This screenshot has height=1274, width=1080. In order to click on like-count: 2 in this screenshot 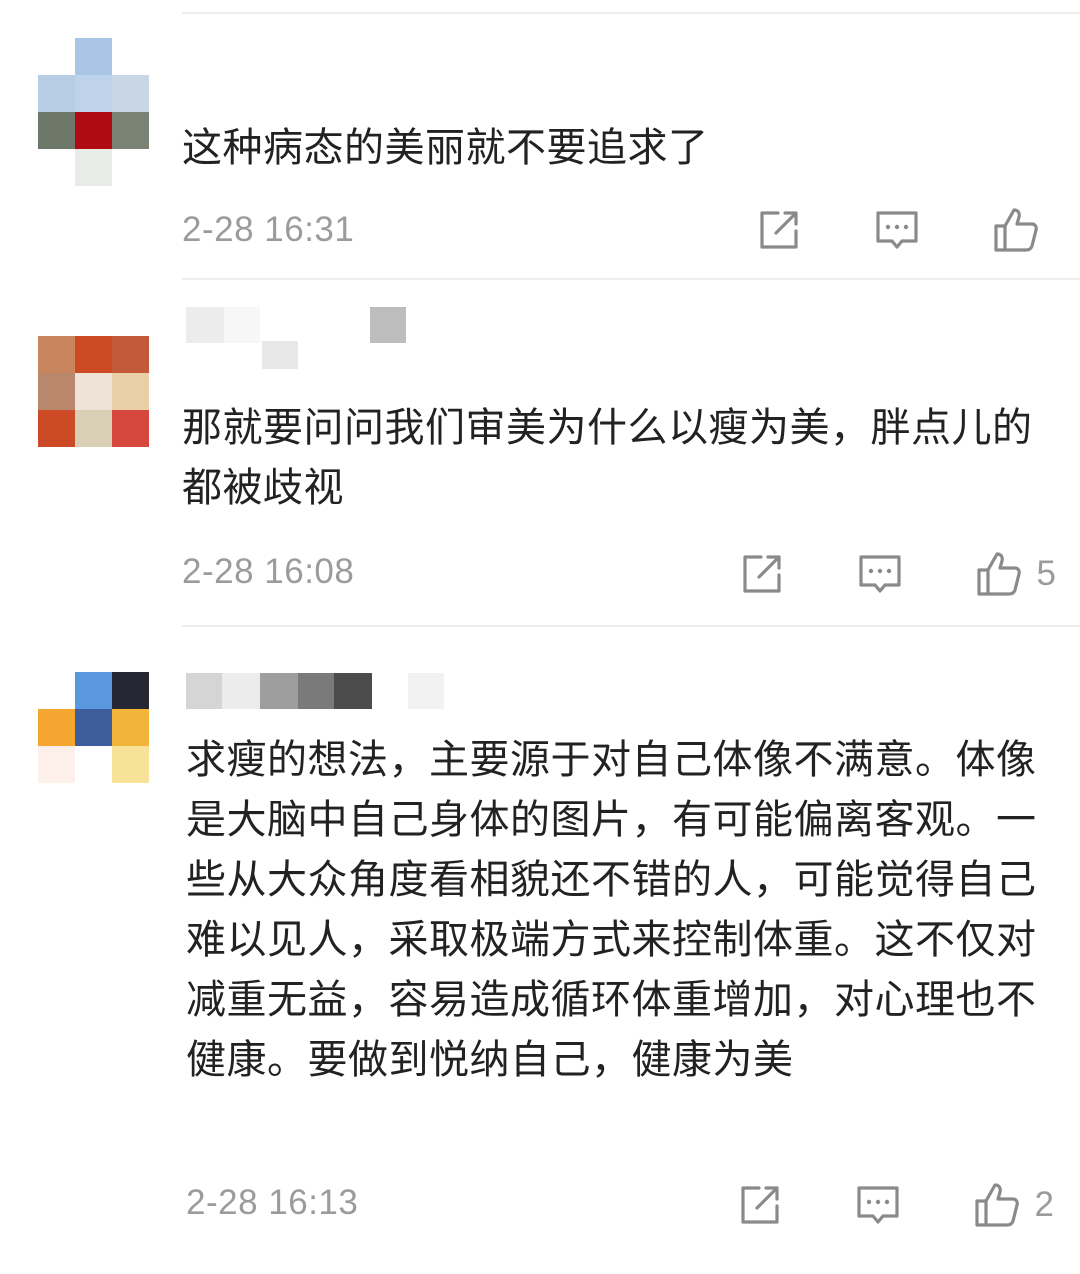, I will do `click(1044, 1204)`.